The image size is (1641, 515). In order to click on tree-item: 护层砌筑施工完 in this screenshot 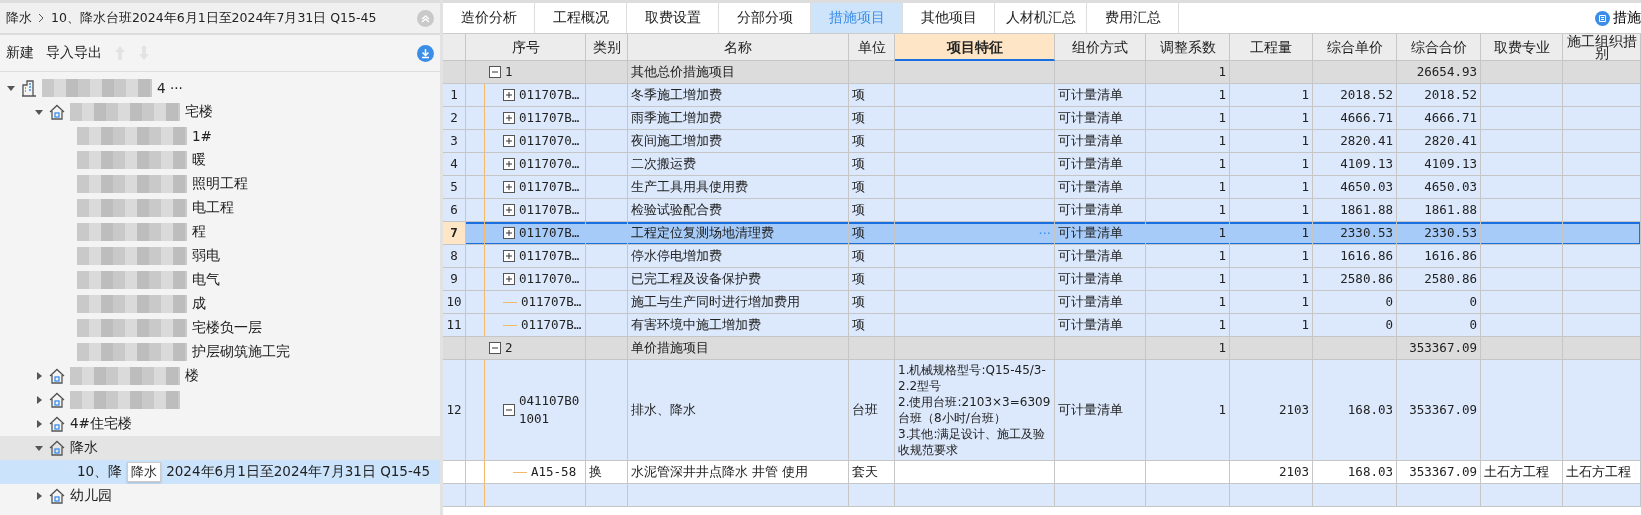, I will do `click(220, 352)`.